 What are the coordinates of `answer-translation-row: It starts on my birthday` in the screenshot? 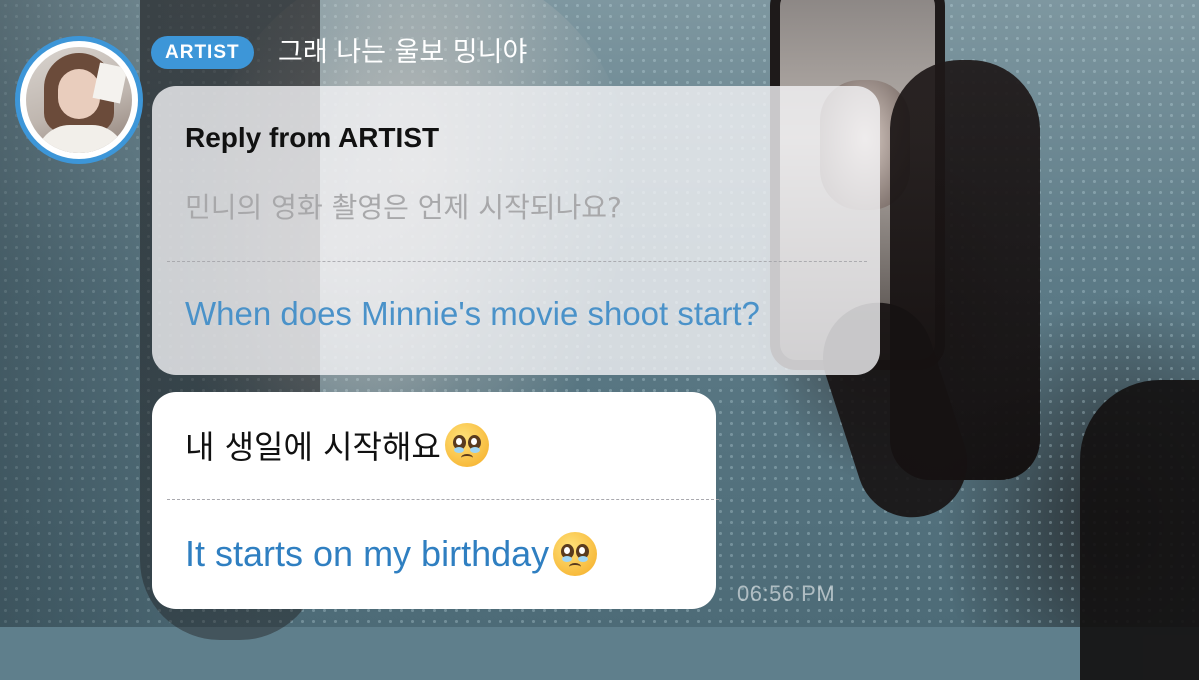 It's located at (391, 554).